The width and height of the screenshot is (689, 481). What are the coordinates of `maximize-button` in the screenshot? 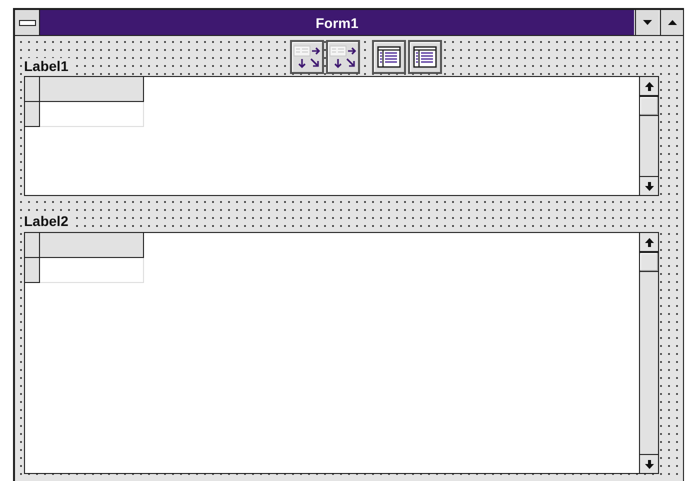 It's located at (671, 22).